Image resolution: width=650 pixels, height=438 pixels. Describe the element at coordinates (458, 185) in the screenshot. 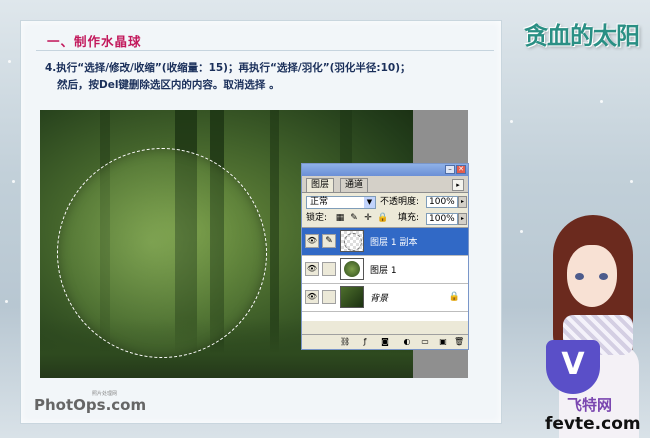

I see `palette-menu-icon: ▸` at that location.